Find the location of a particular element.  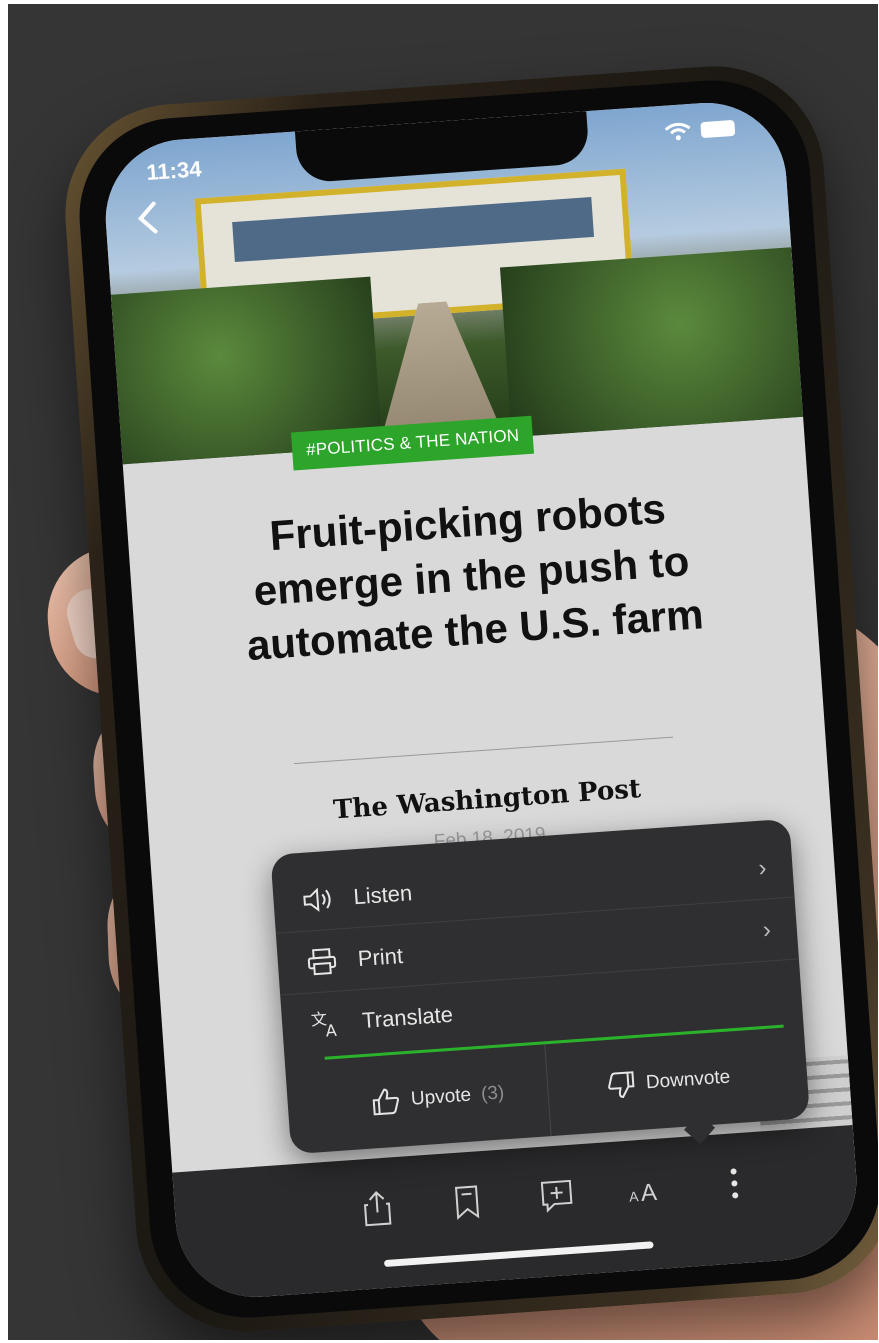

upvote-button: Upvote (3) is located at coordinates (438, 1097).